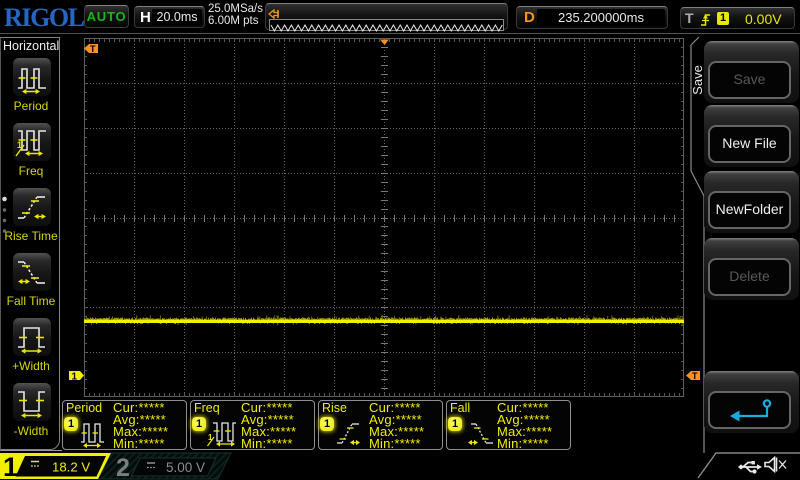 The height and width of the screenshot is (480, 800). I want to click on svg-text: 5.00 V, so click(185, 467).